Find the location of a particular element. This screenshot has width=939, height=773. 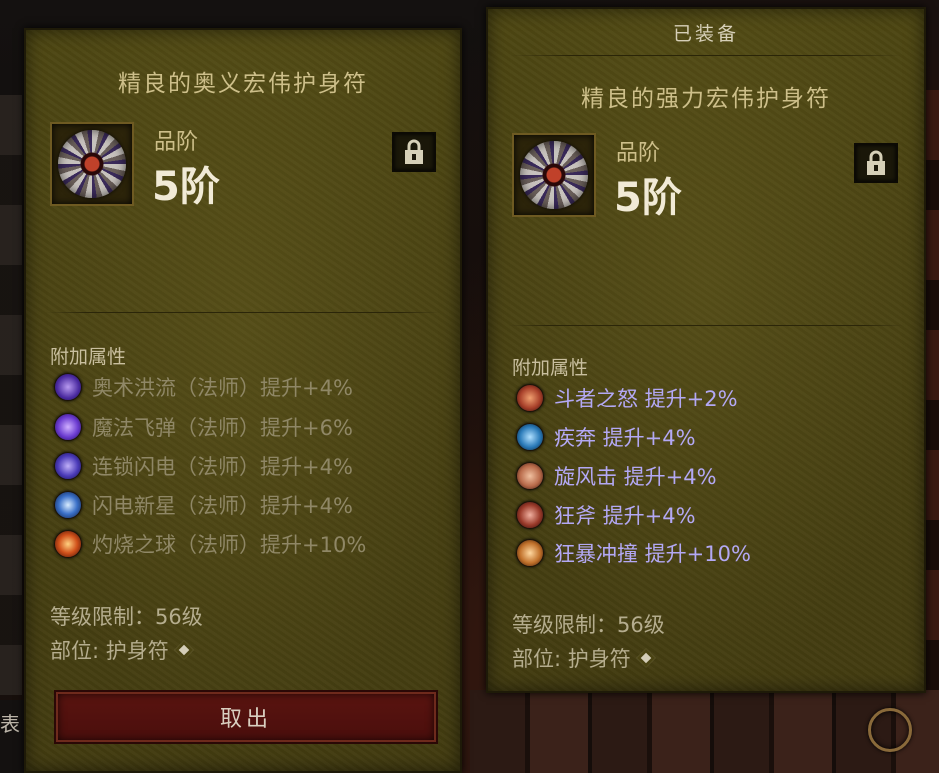

attribute-row: 连锁闪电（法师）提升+4% is located at coordinates (203, 466).